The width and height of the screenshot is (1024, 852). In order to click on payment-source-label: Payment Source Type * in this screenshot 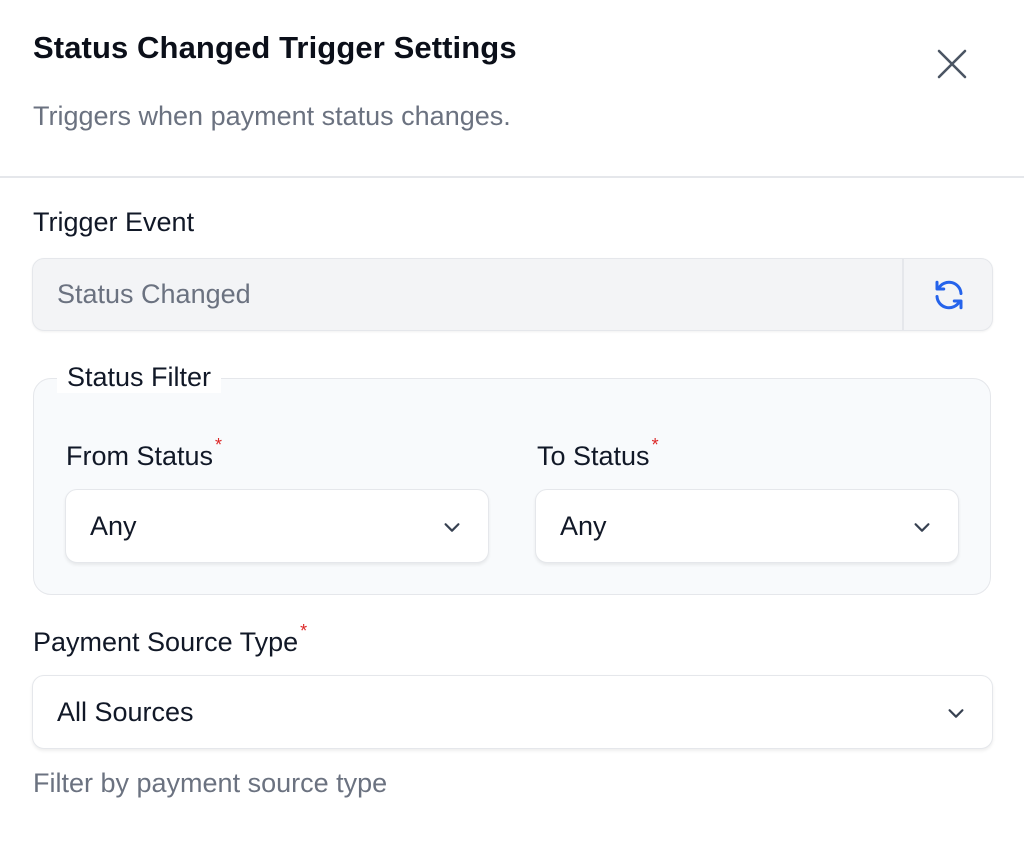, I will do `click(170, 639)`.